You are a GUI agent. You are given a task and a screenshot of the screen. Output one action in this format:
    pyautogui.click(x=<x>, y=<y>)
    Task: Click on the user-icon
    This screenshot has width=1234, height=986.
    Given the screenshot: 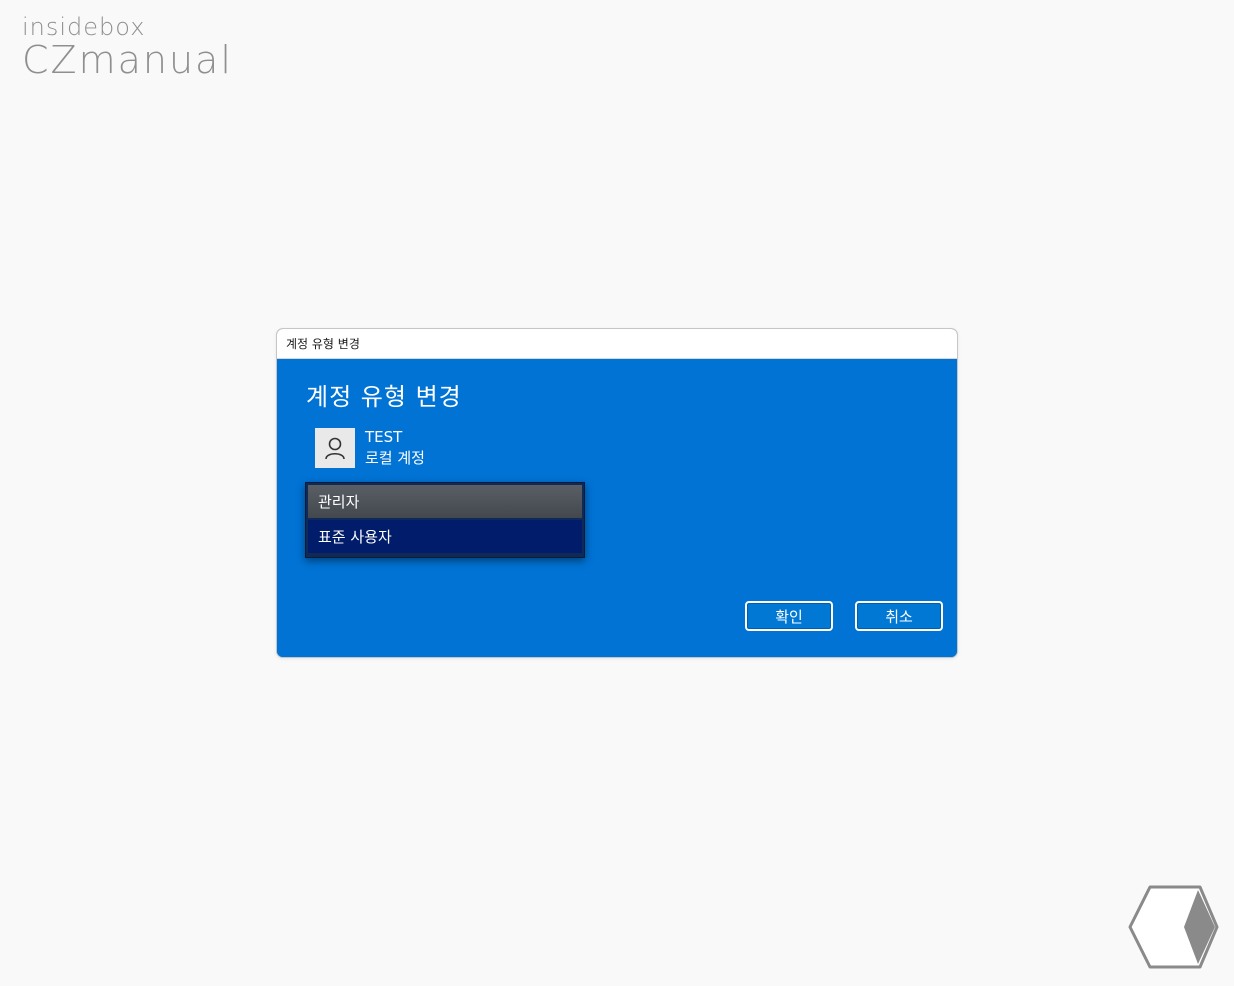 What is the action you would take?
    pyautogui.click(x=335, y=448)
    